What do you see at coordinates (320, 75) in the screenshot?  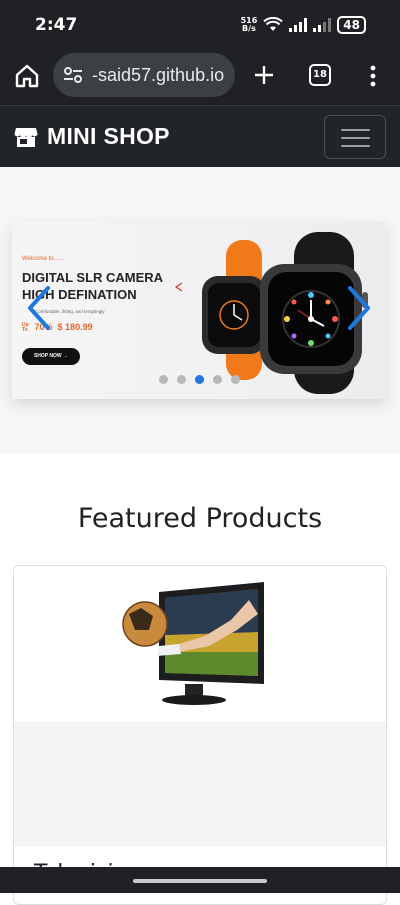 I see `tab-switcher-button: 18` at bounding box center [320, 75].